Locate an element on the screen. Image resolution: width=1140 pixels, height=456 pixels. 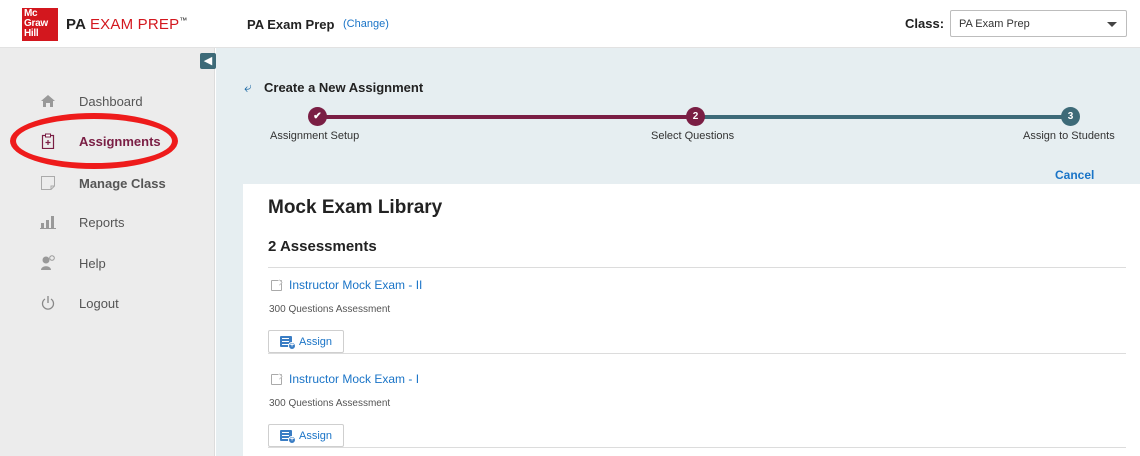
stepper-track-pending is located at coordinates (883, 117).